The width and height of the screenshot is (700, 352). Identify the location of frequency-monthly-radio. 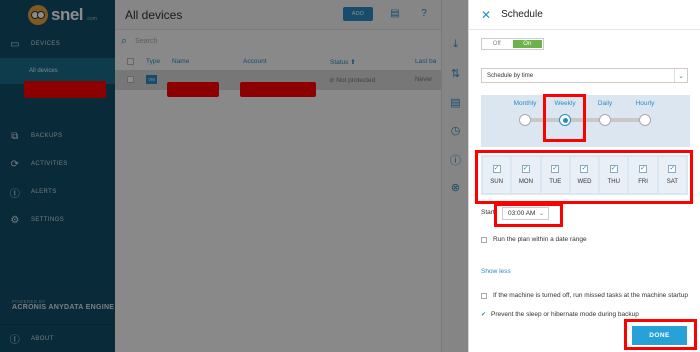
(525, 120).